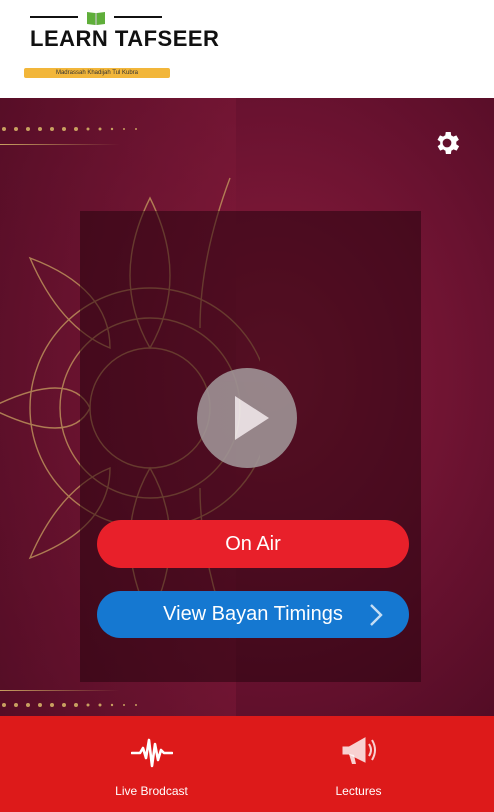  What do you see at coordinates (358, 791) in the screenshot?
I see `tab-lectures-label: Lectures` at bounding box center [358, 791].